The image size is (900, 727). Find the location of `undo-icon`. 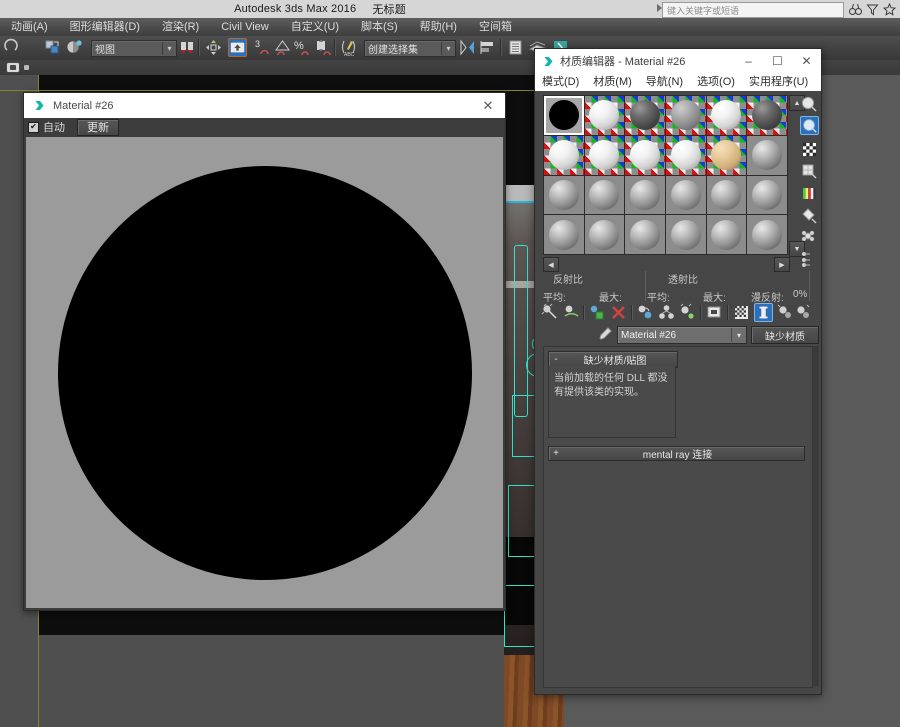

undo-icon is located at coordinates (11, 47).